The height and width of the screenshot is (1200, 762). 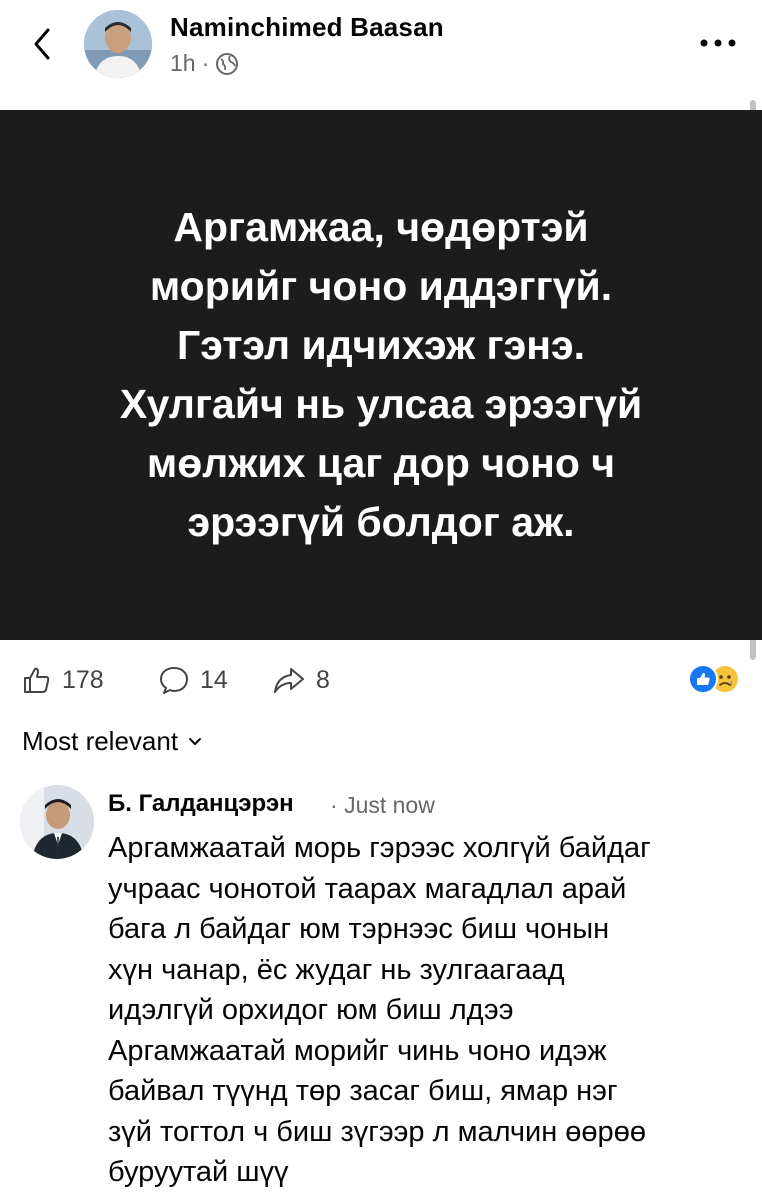 I want to click on comment-icon, so click(x=174, y=680).